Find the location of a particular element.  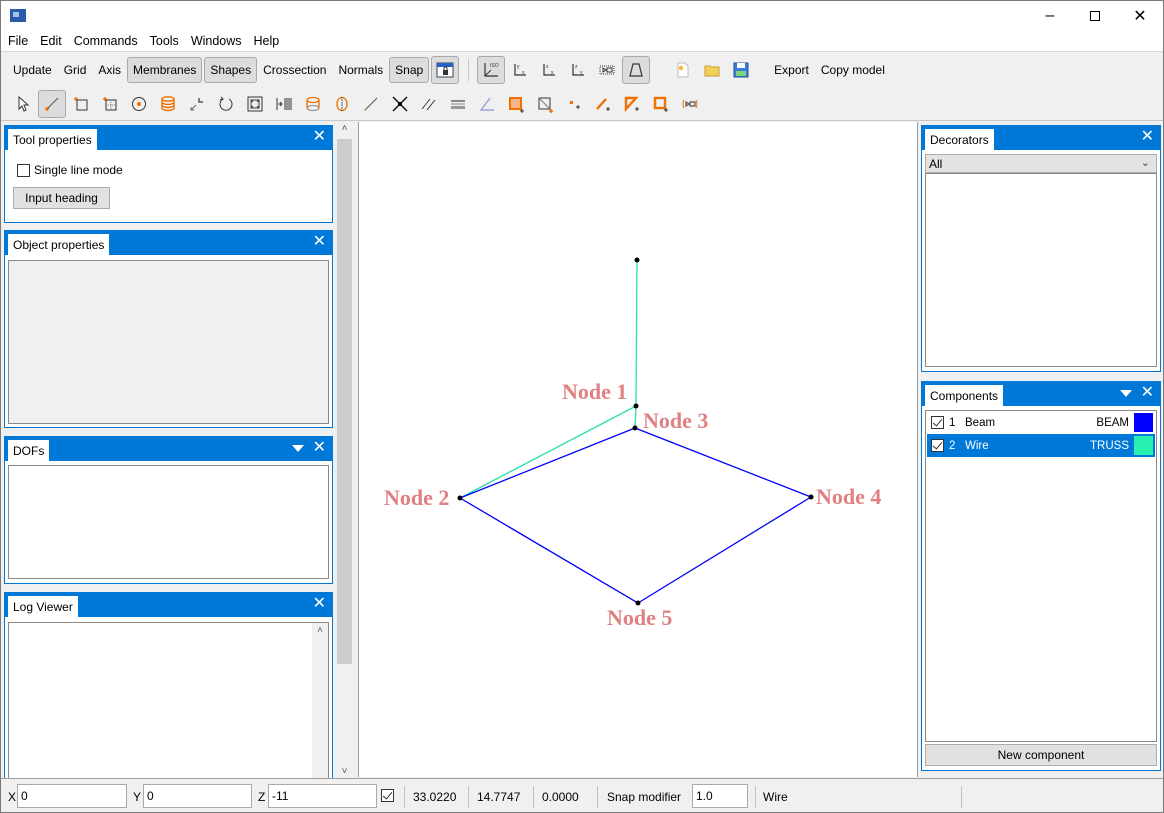

x-coordinate-input: 0 is located at coordinates (72, 796).